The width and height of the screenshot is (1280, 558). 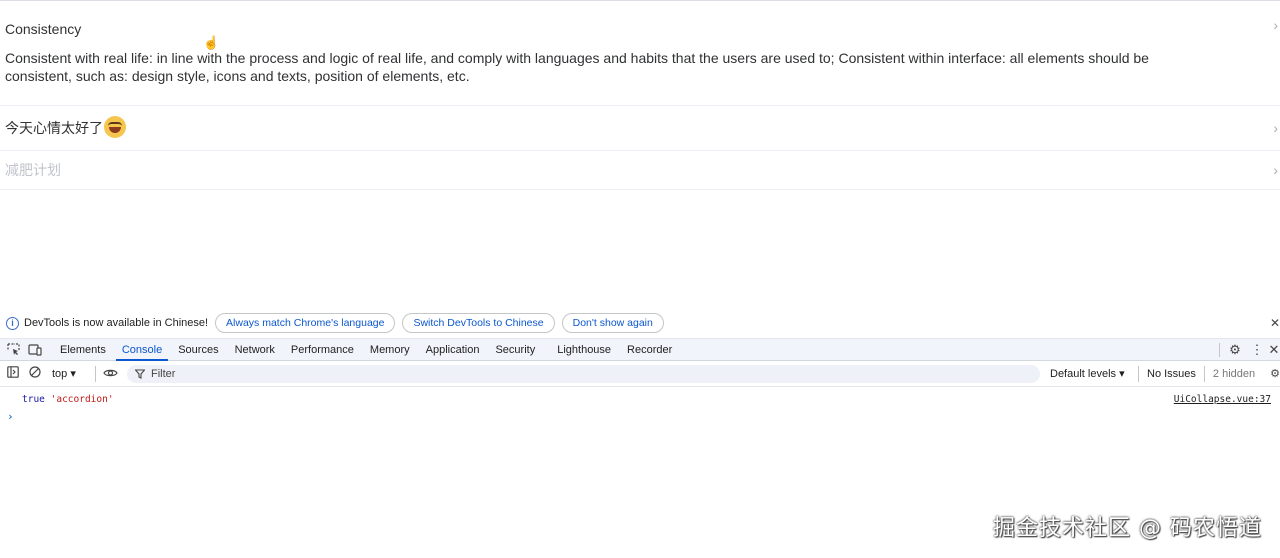 I want to click on laughing-emoji-icon, so click(x=115, y=127).